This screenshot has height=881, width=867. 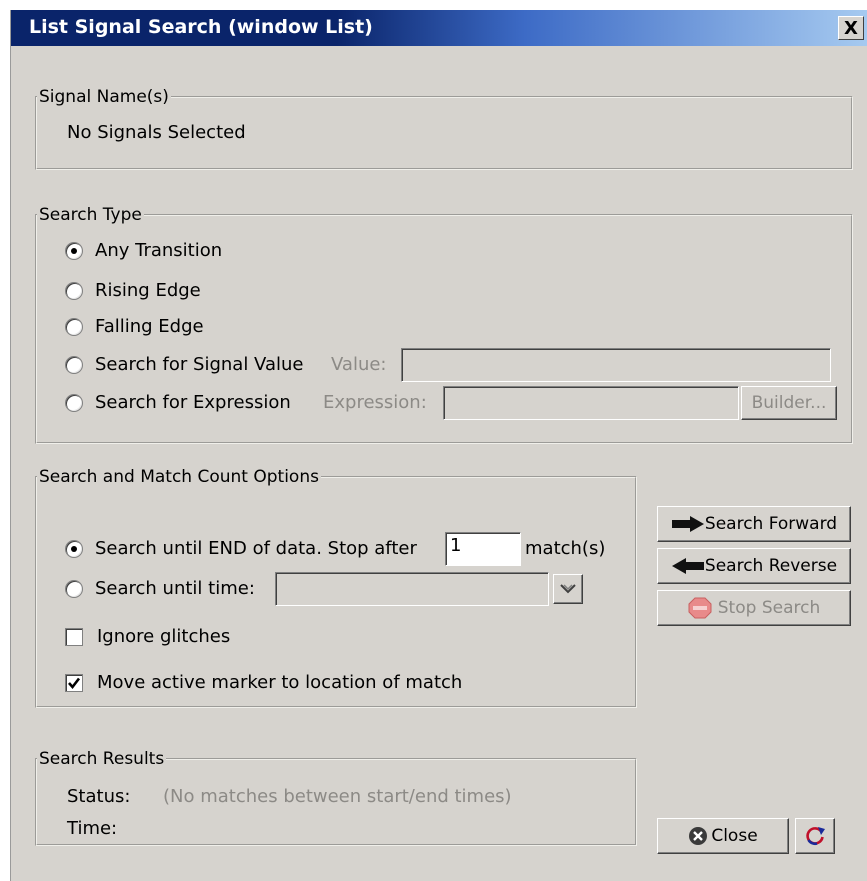 What do you see at coordinates (74, 549) in the screenshot?
I see `radio-search-until-end` at bounding box center [74, 549].